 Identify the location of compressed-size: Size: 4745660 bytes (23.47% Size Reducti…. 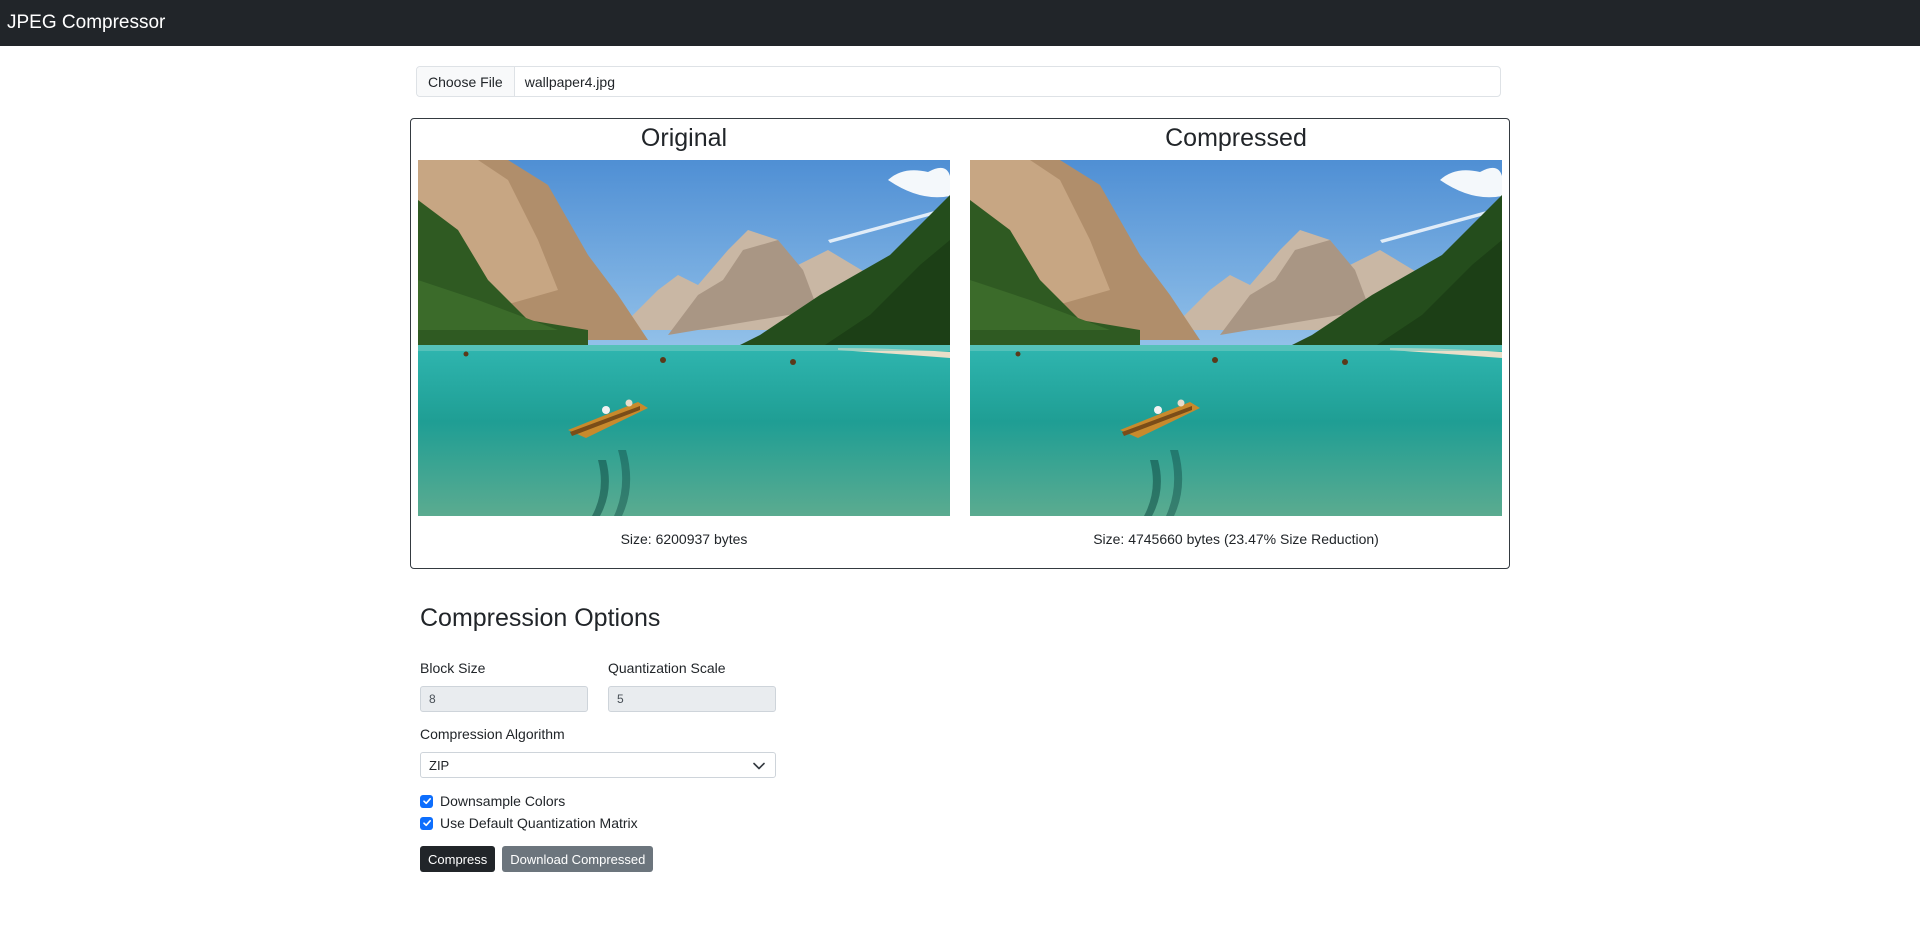
(1236, 539).